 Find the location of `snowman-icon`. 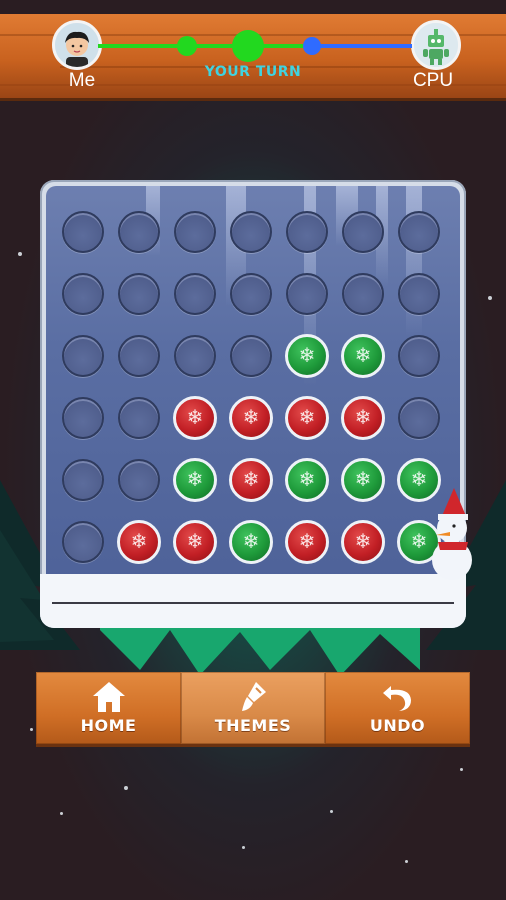

snowman-icon is located at coordinates (452, 534).